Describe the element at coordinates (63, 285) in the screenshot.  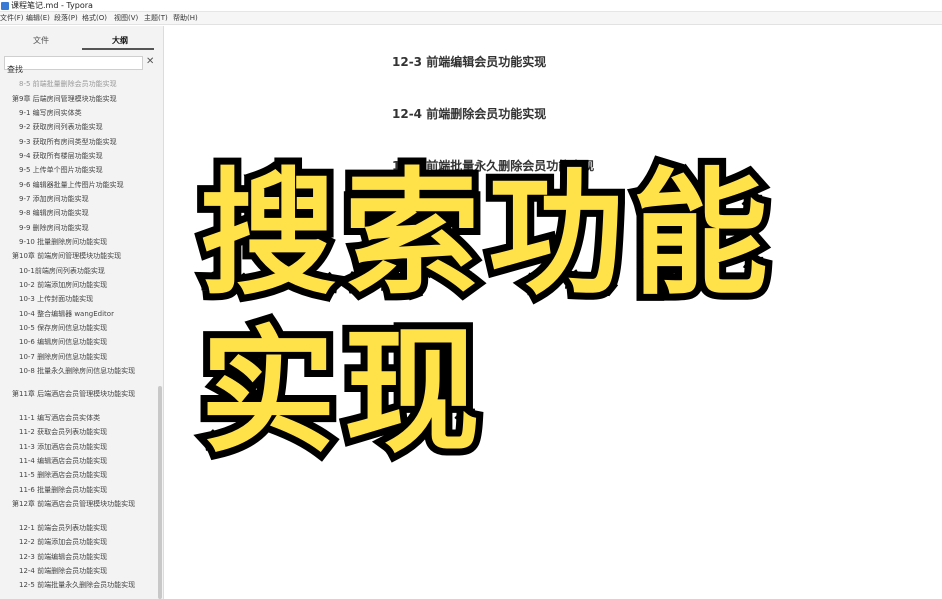
I see `outline-item: 10-2 前端添加房间功能实现` at that location.